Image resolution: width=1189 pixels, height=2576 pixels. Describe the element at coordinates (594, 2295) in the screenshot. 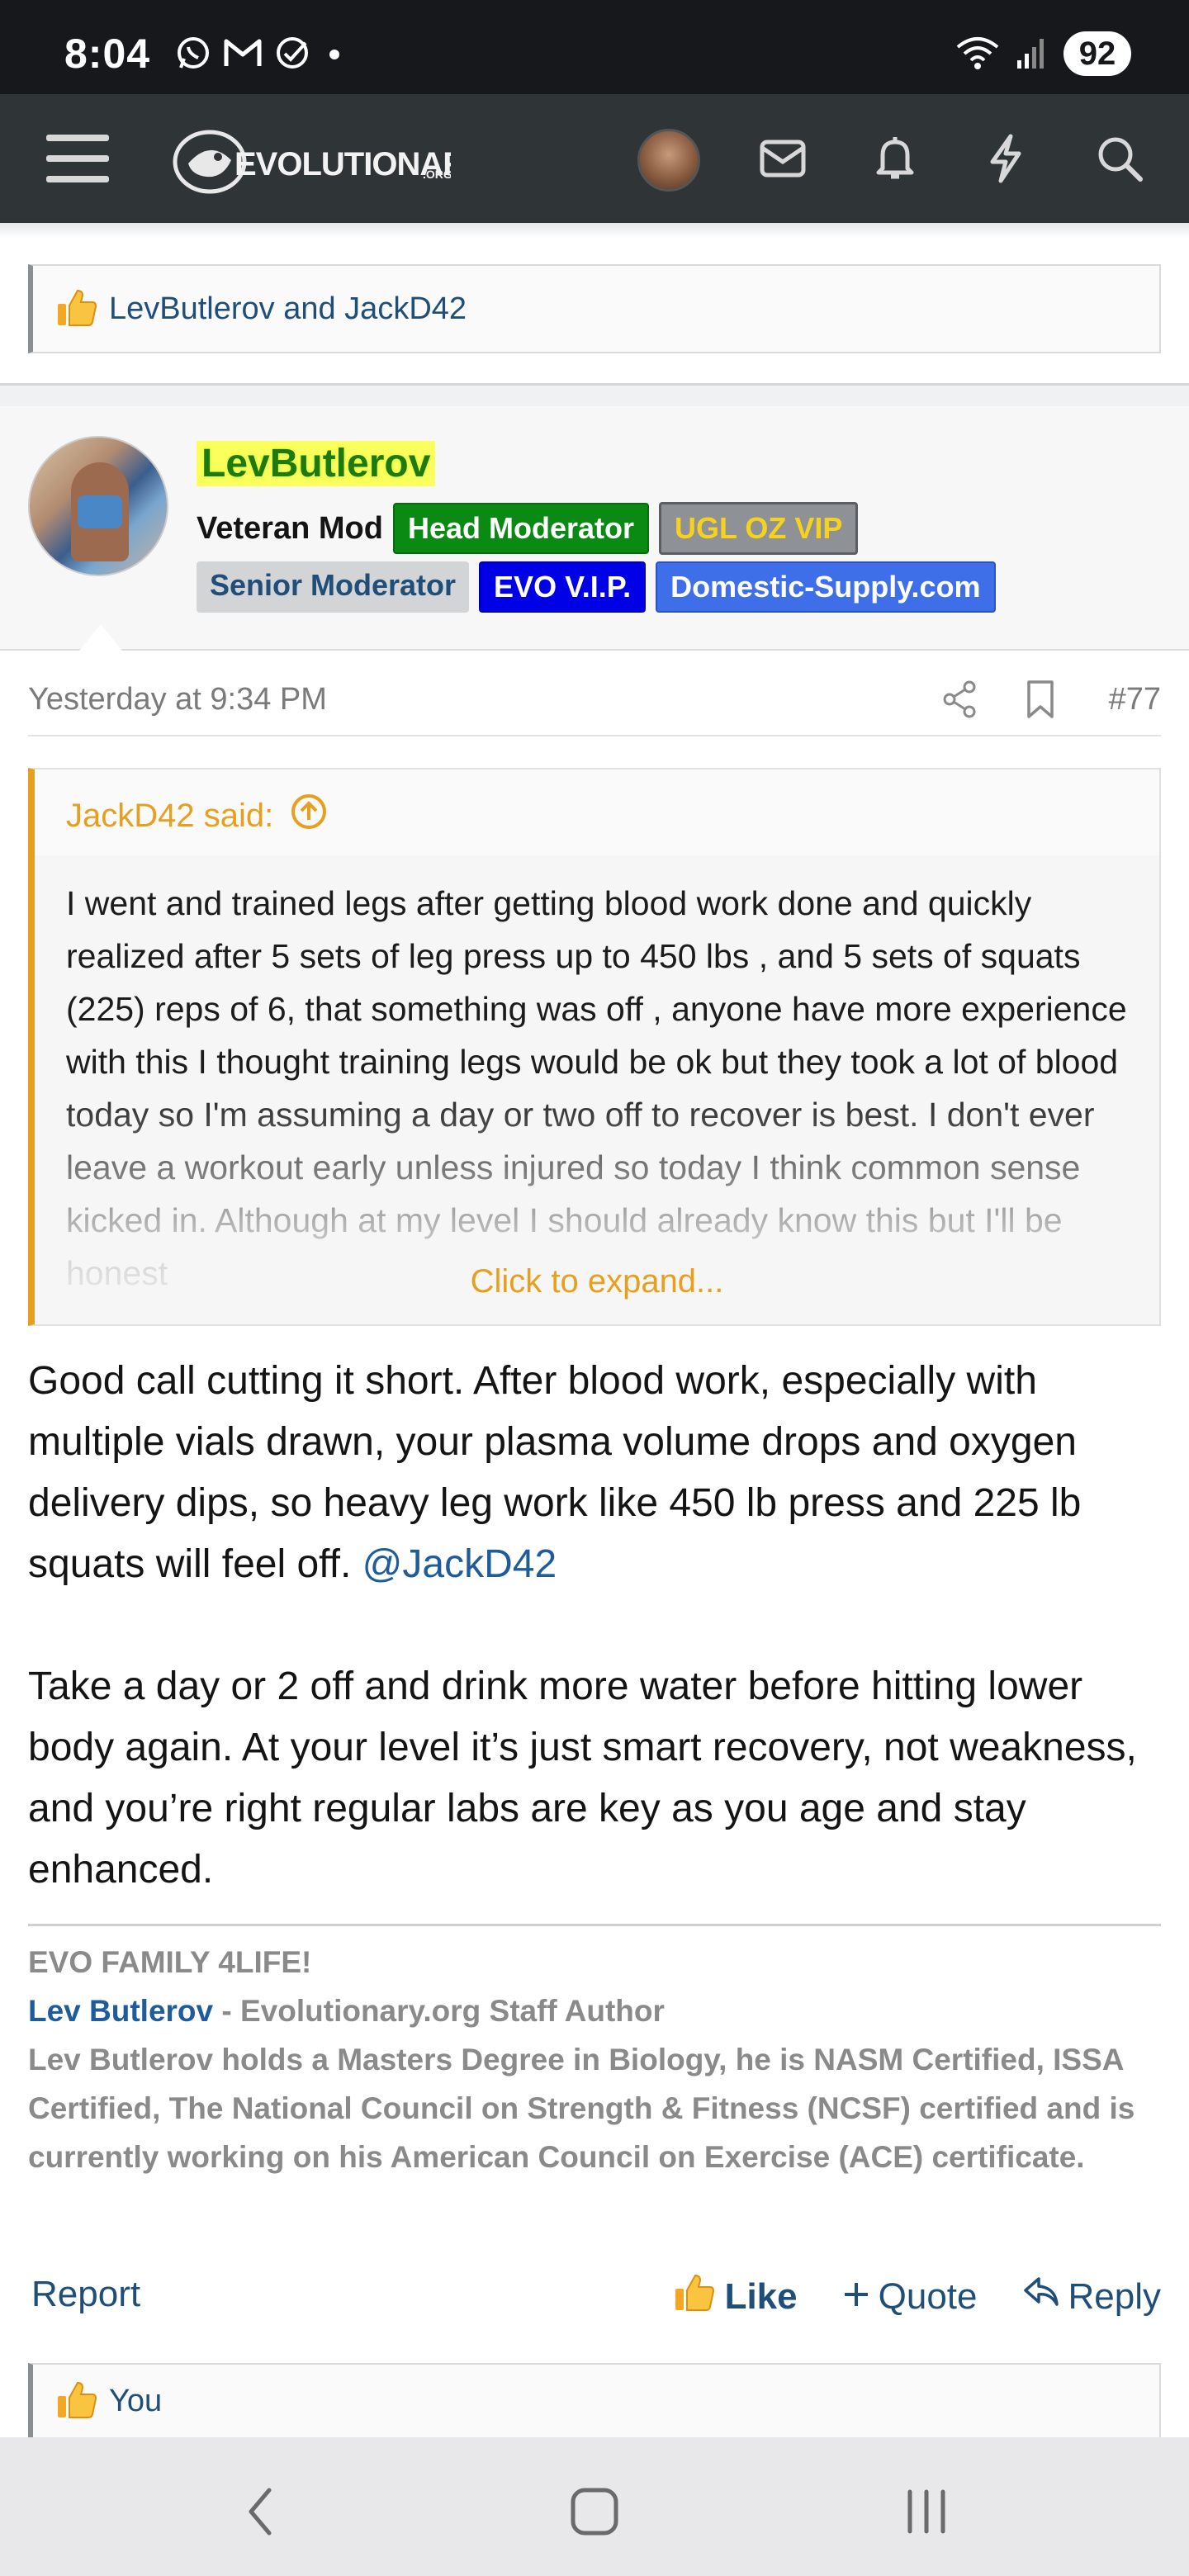

I see `post-actions: Report Like Quote Reply` at that location.